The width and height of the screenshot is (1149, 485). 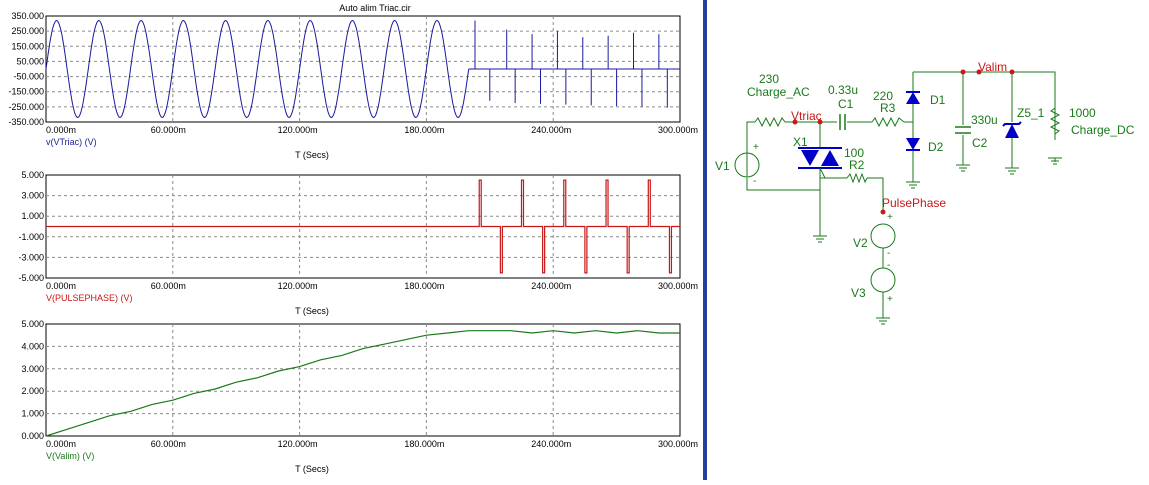 I want to click on y-tick-label: 350.000, so click(x=27, y=16).